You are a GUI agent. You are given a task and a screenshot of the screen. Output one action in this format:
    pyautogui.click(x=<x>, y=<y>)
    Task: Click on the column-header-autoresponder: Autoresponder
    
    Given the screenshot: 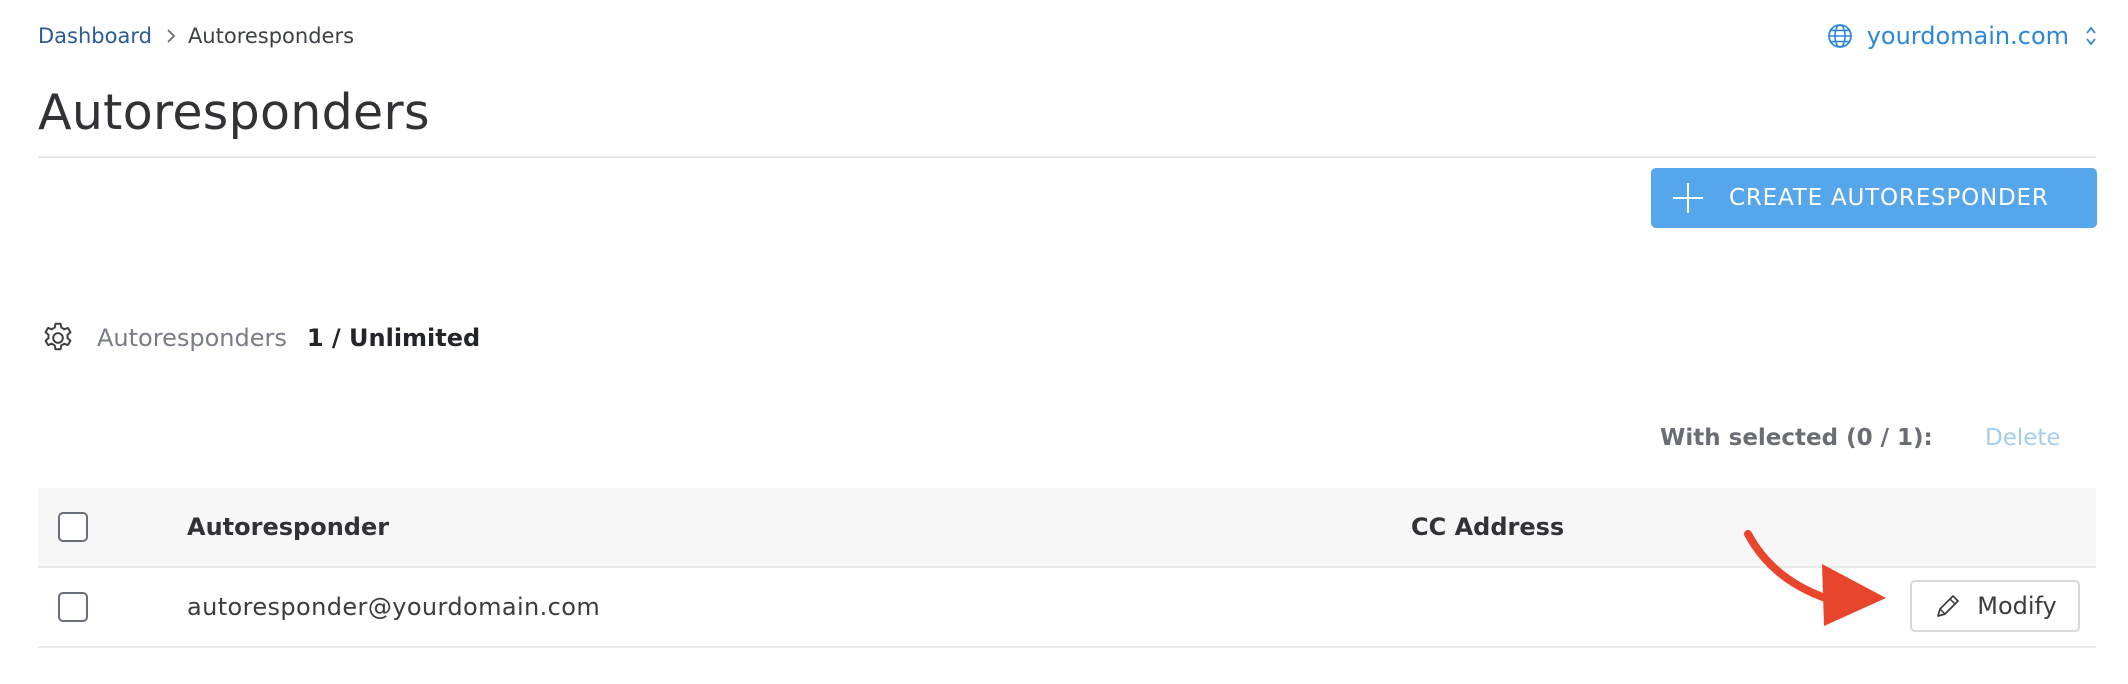 What is the action you would take?
    pyautogui.click(x=288, y=527)
    